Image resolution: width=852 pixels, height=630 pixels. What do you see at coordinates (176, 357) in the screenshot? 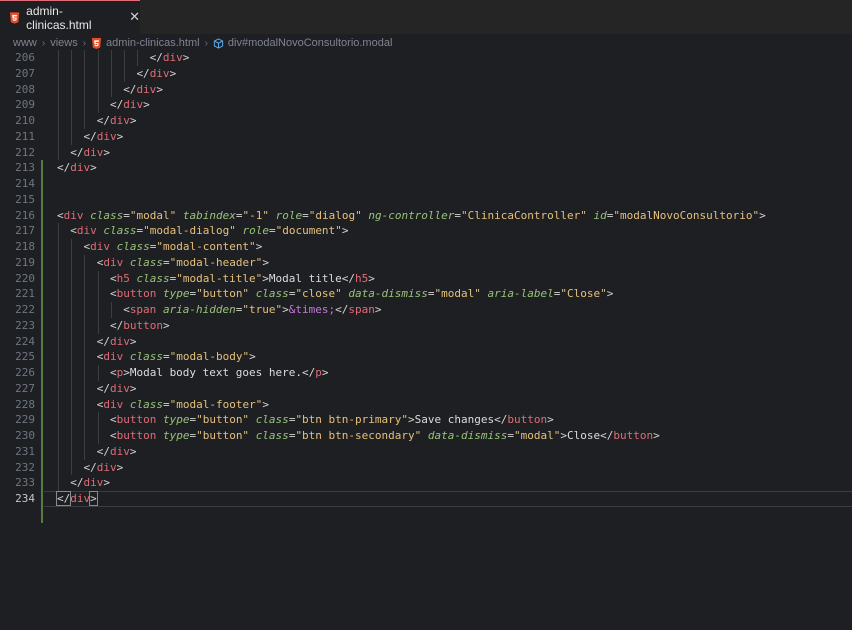
I see `code-line: <div class="modal-body">` at bounding box center [176, 357].